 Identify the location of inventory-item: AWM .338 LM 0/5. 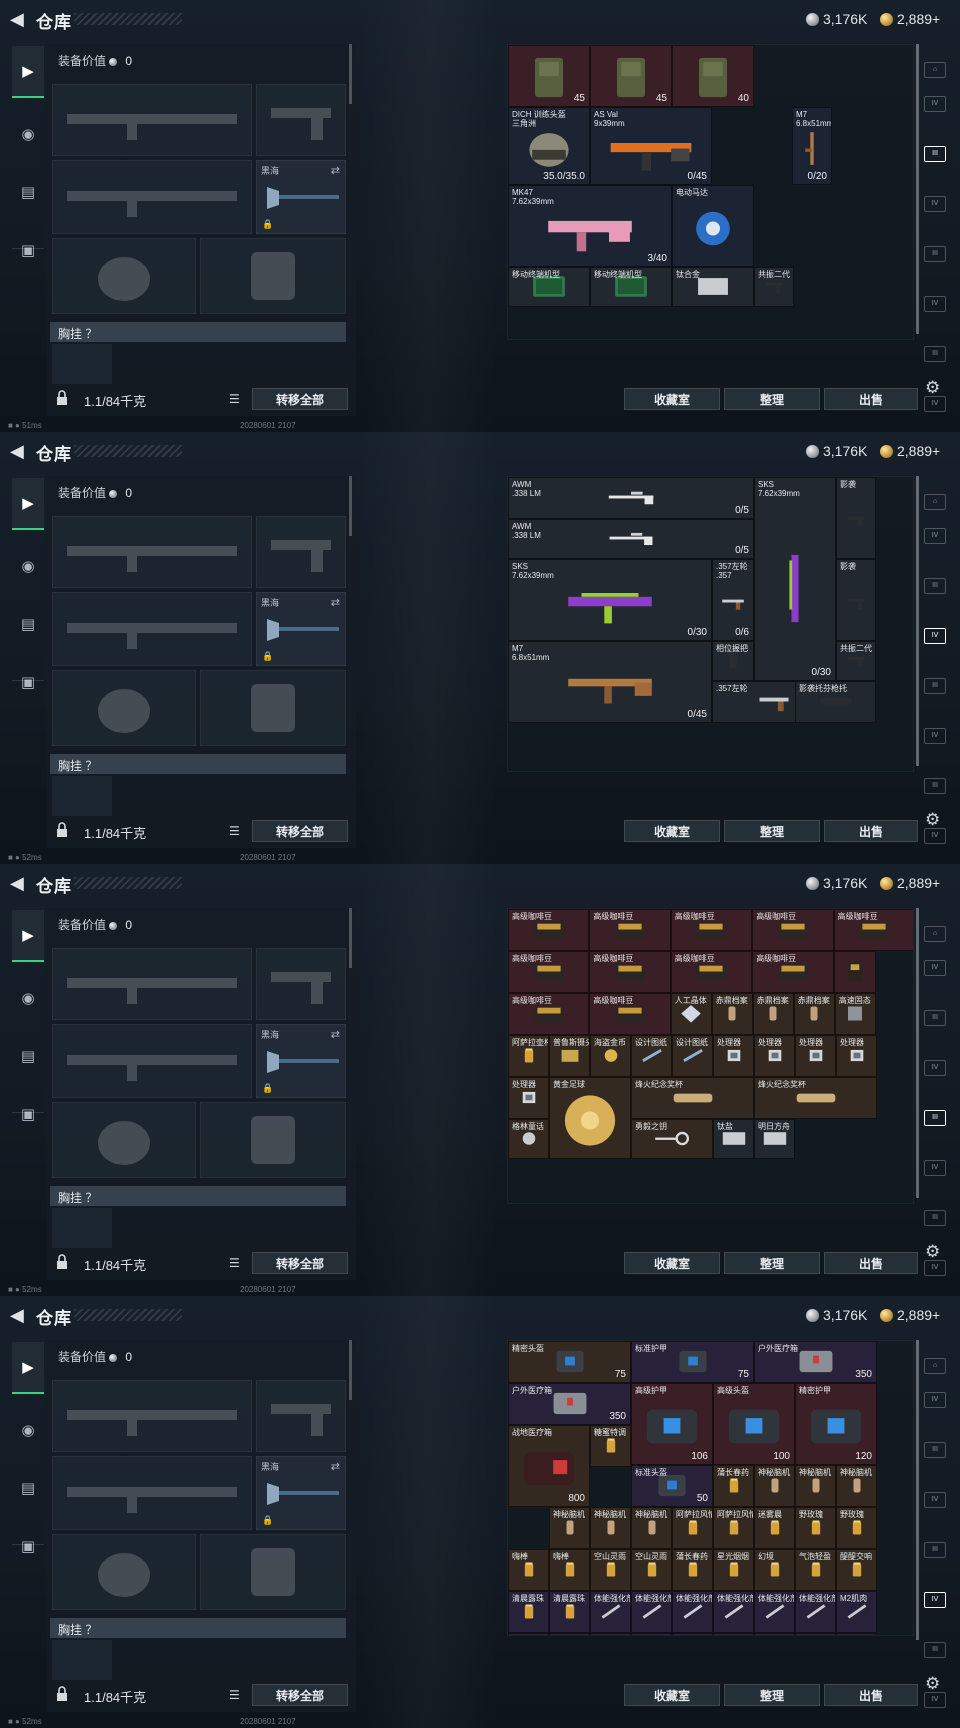
(631, 498).